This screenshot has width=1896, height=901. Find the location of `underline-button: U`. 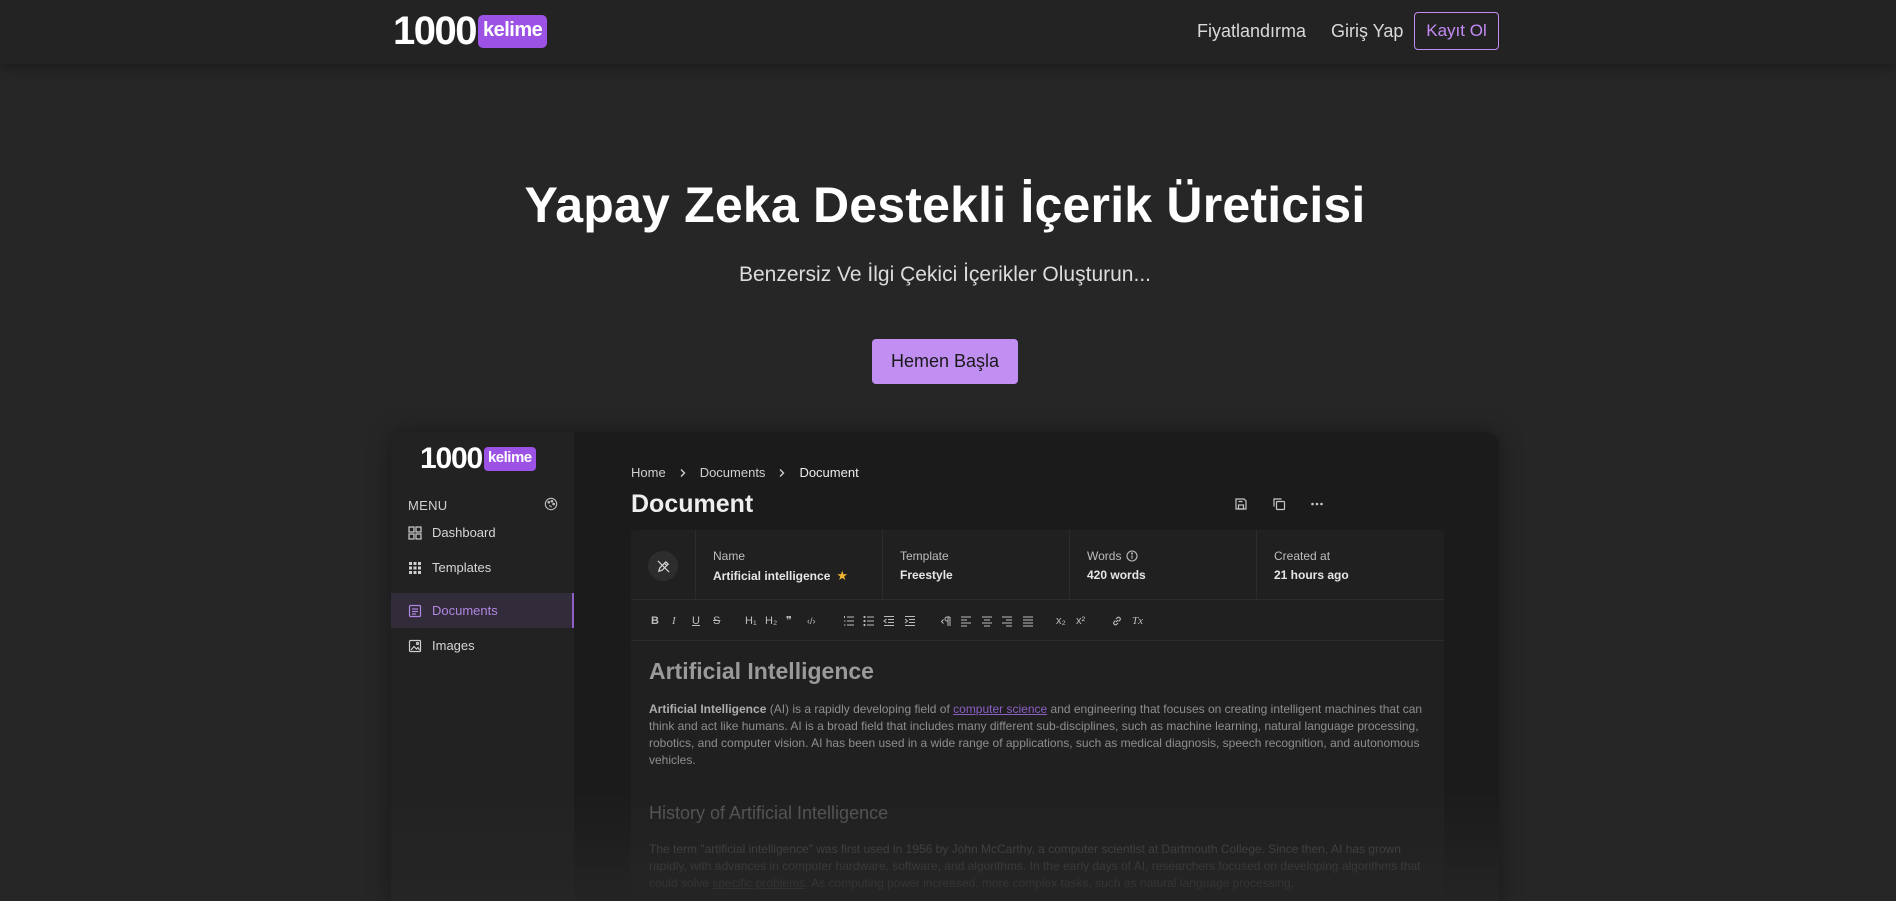

underline-button: U is located at coordinates (696, 621).